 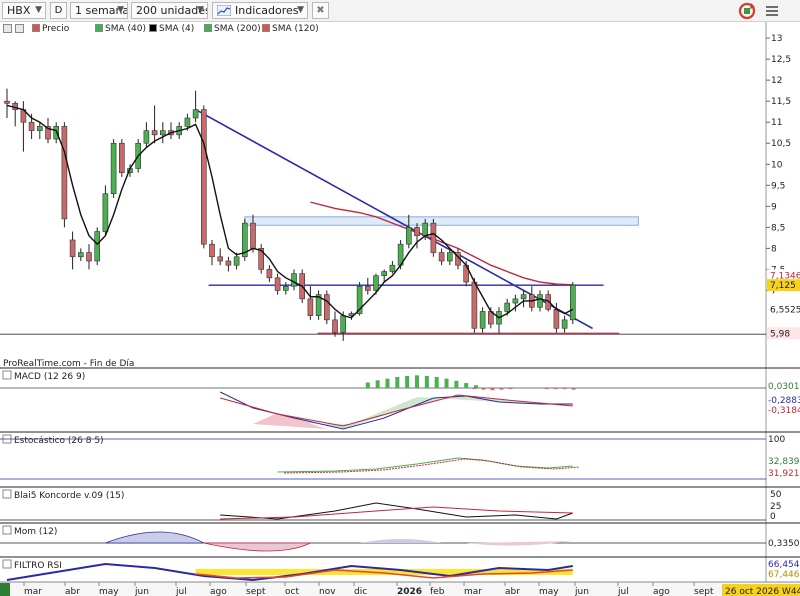 What do you see at coordinates (35, 532) in the screenshot?
I see `indicator-title: Mom (12)` at bounding box center [35, 532].